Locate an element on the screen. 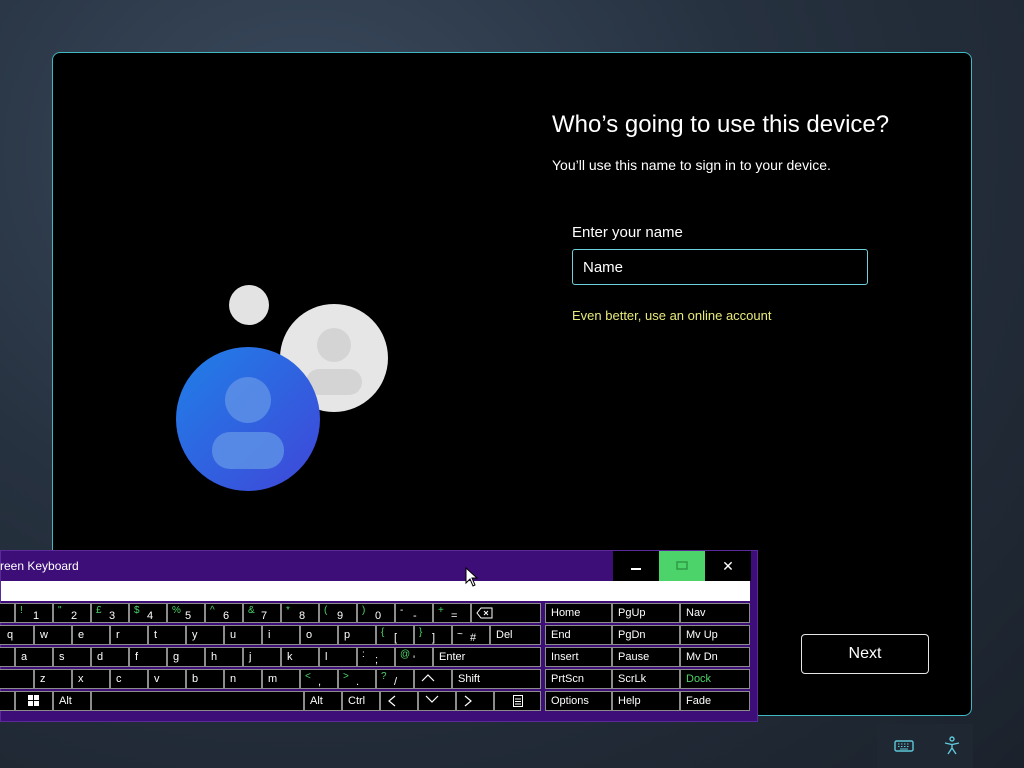 The image size is (1024, 768). key-end: End is located at coordinates (578, 635).